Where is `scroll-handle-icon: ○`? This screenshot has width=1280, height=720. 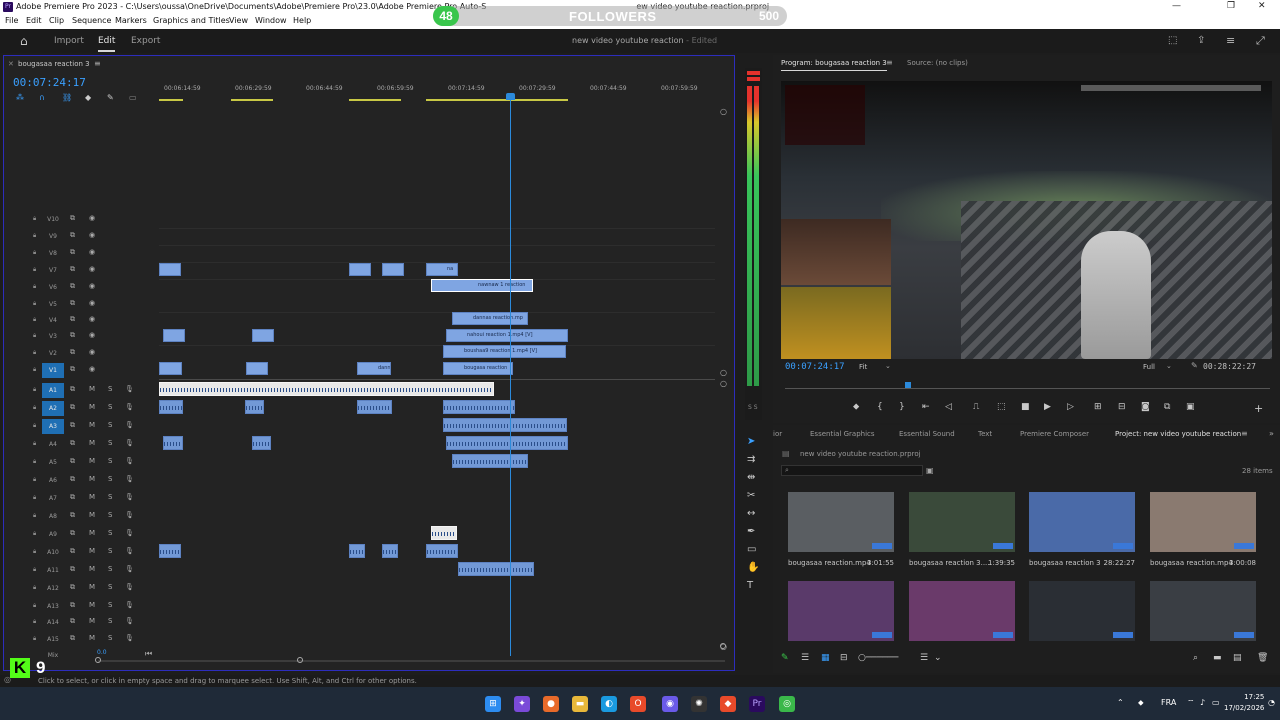
scroll-handle-icon: ○ is located at coordinates (723, 372).